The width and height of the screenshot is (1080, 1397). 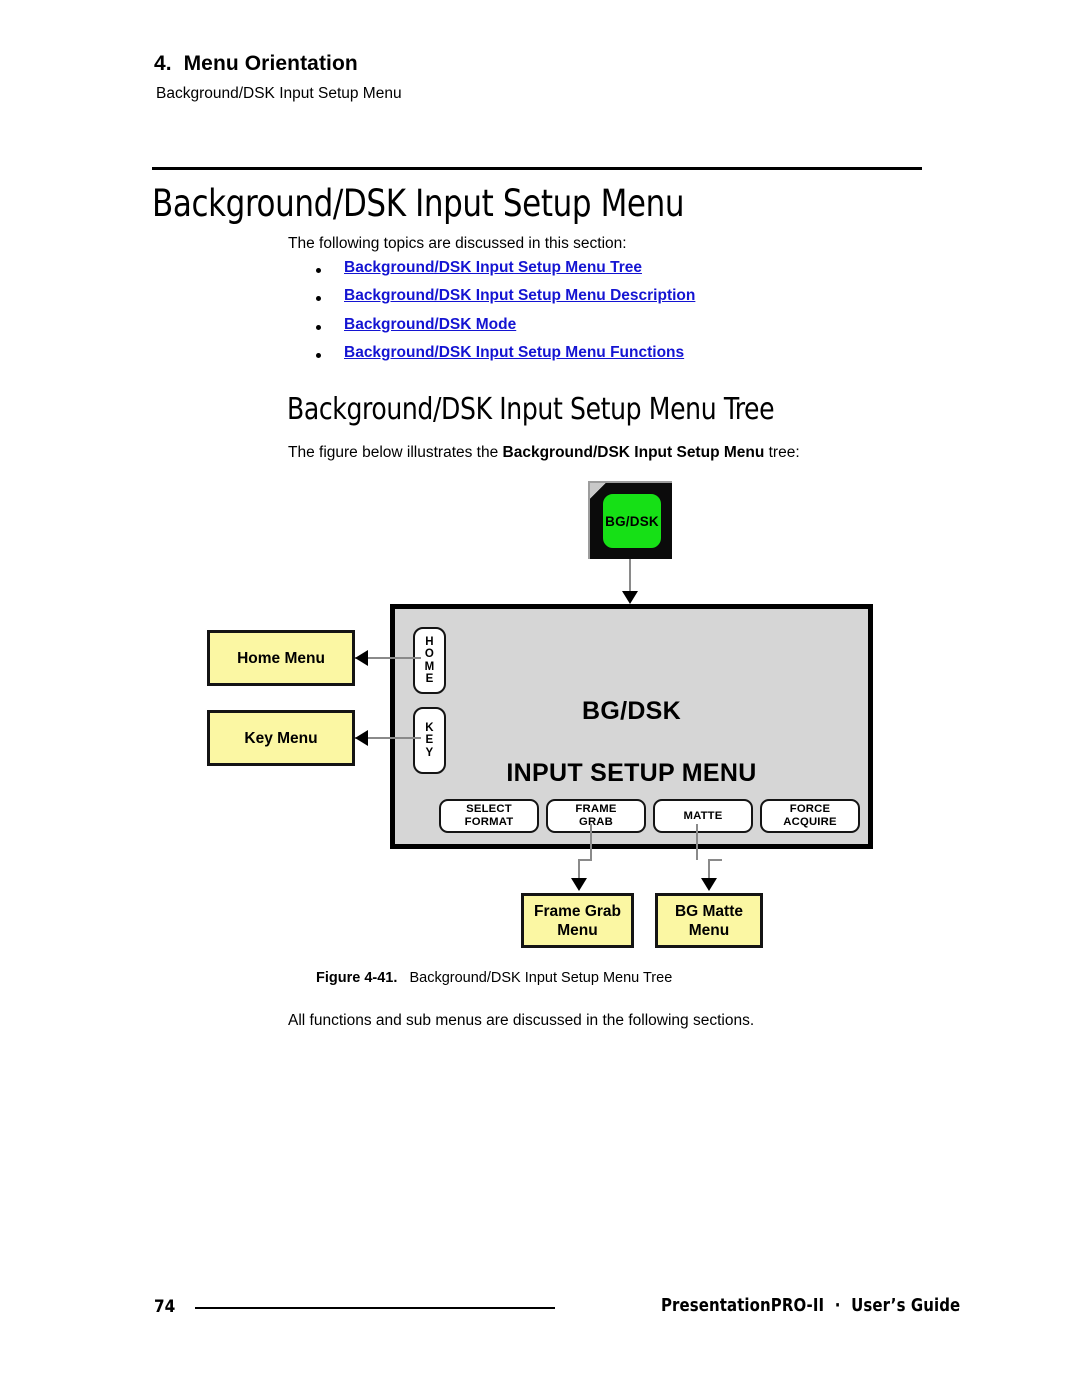 What do you see at coordinates (709, 884) in the screenshot?
I see `arrowhead-down-bg-matte-menu` at bounding box center [709, 884].